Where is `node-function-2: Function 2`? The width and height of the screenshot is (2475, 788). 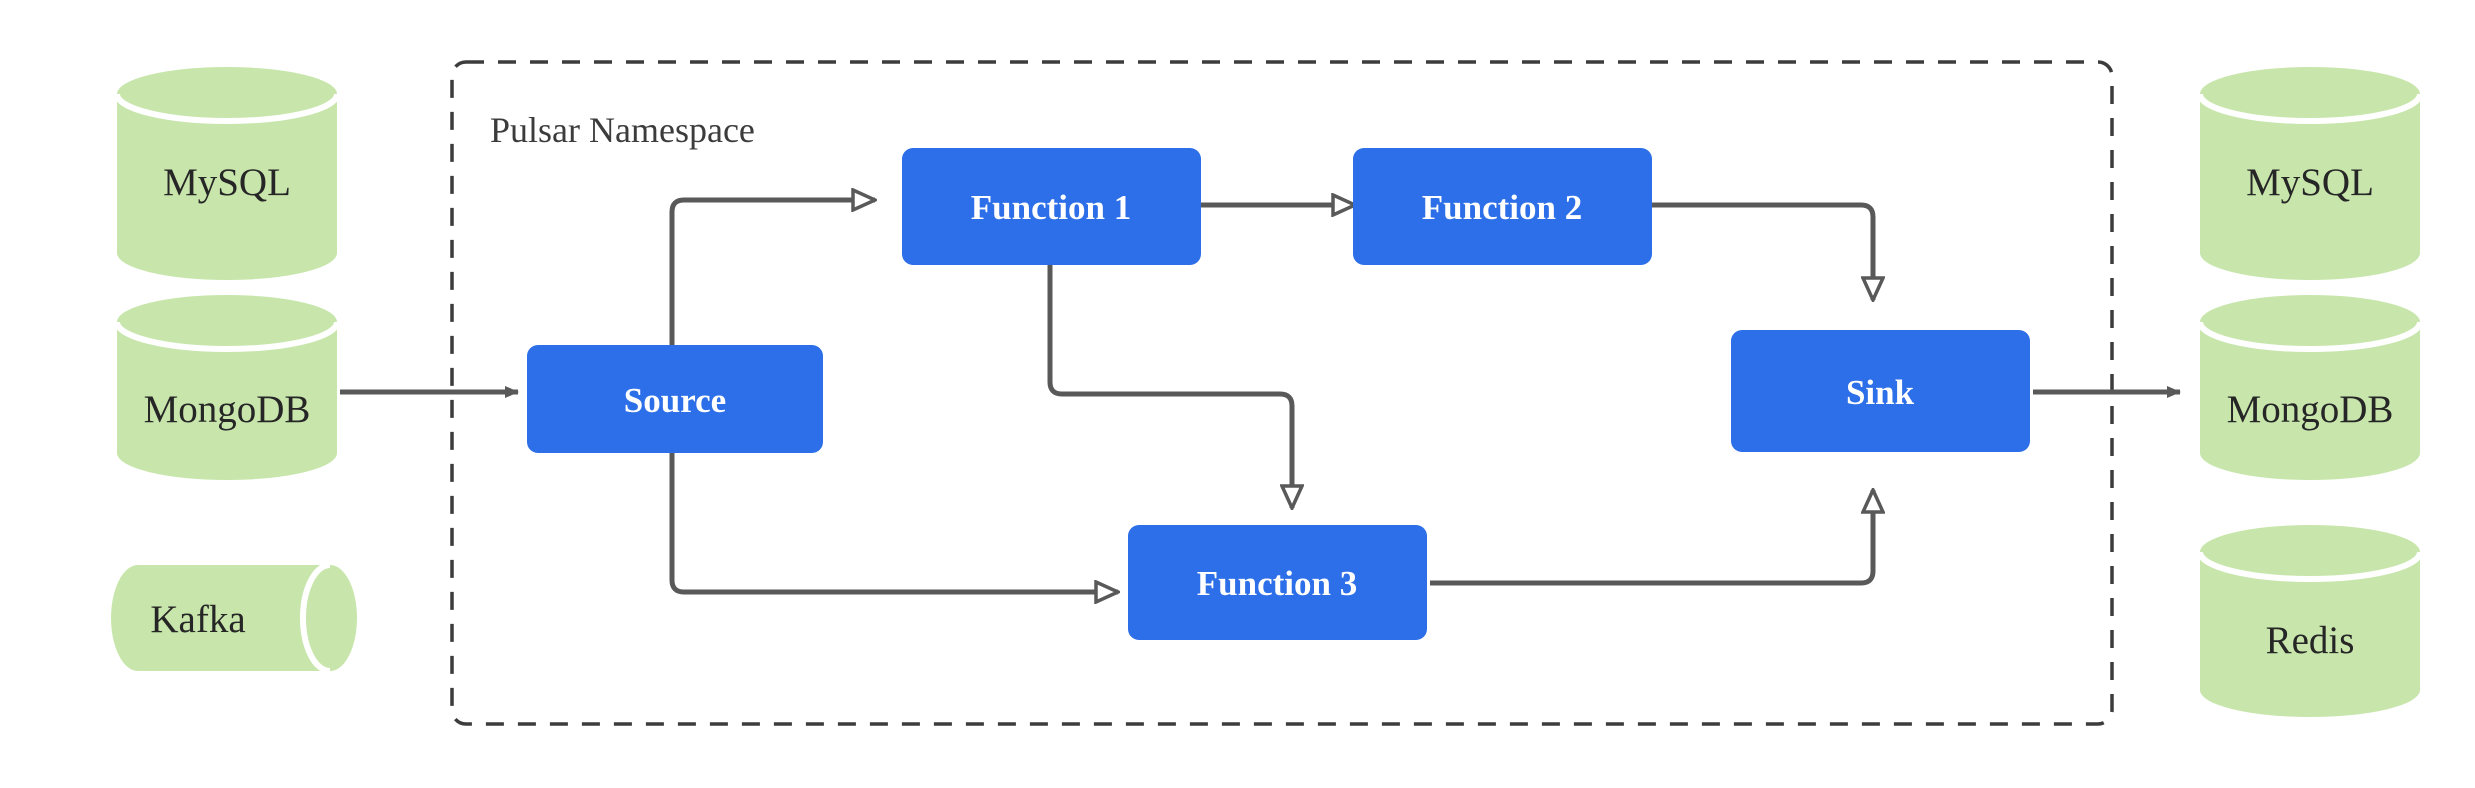
node-function-2: Function 2 is located at coordinates (1502, 206).